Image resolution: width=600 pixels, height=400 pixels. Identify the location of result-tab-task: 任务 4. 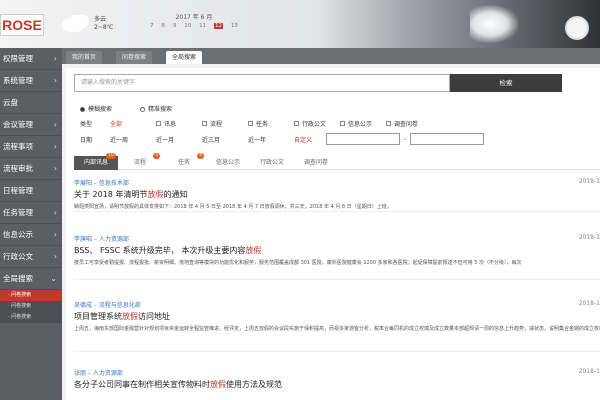
(184, 161).